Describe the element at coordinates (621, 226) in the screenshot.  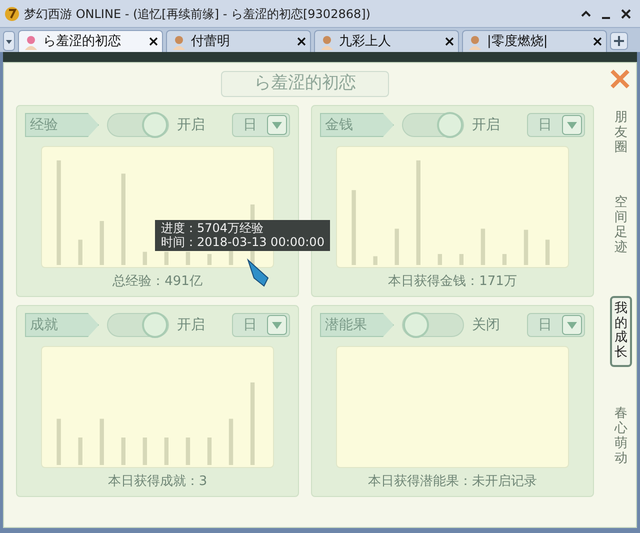
I see `side-tab: 空间足迹` at that location.